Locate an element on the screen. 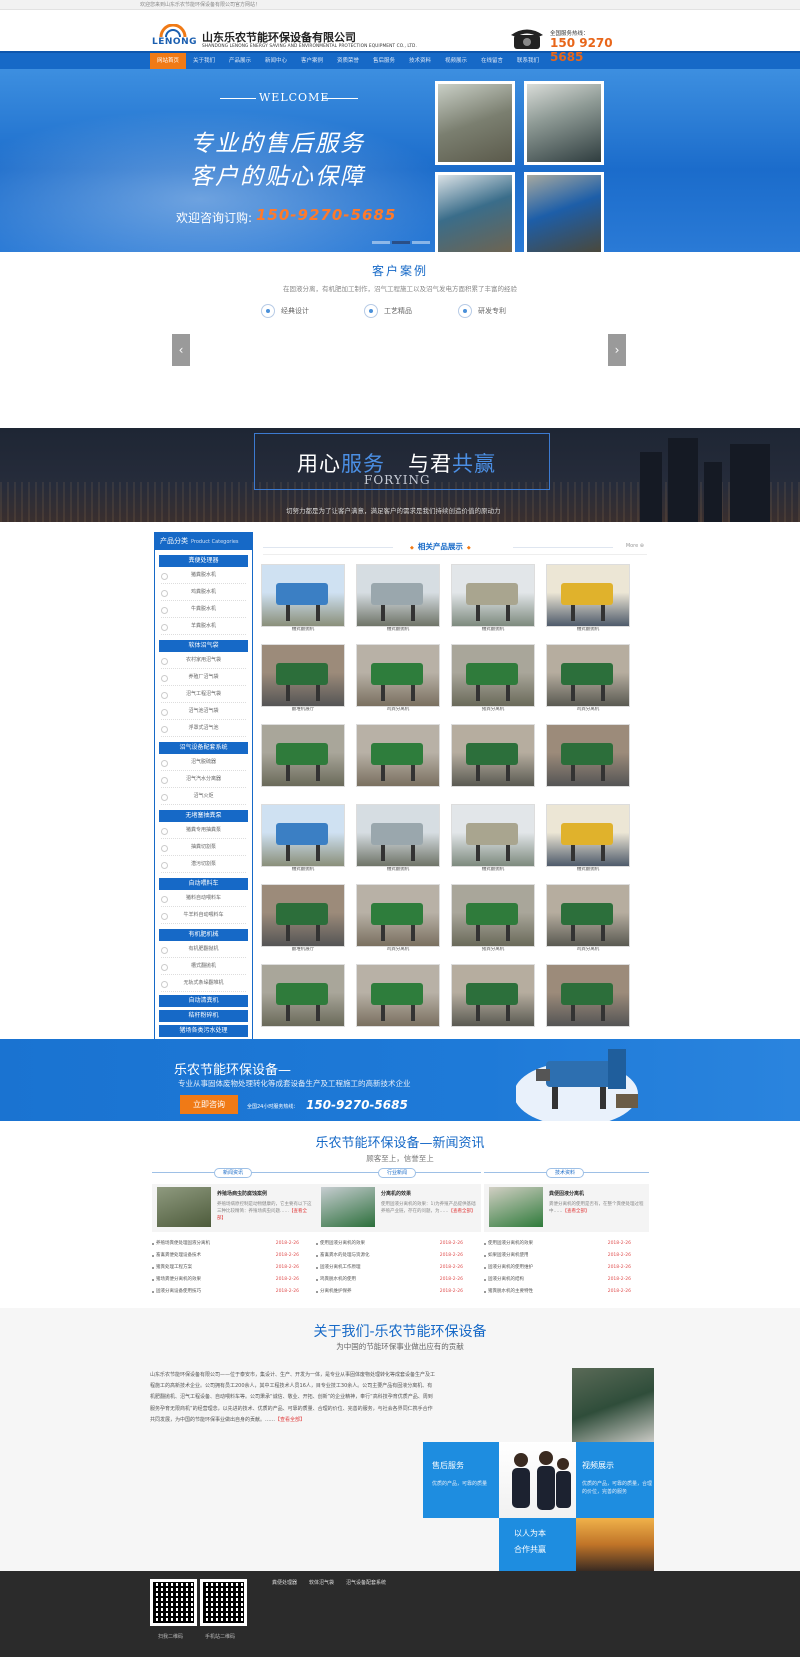 This screenshot has width=800, height=1677. news-item-title: 猪粪处理工程方案 is located at coordinates (174, 1267).